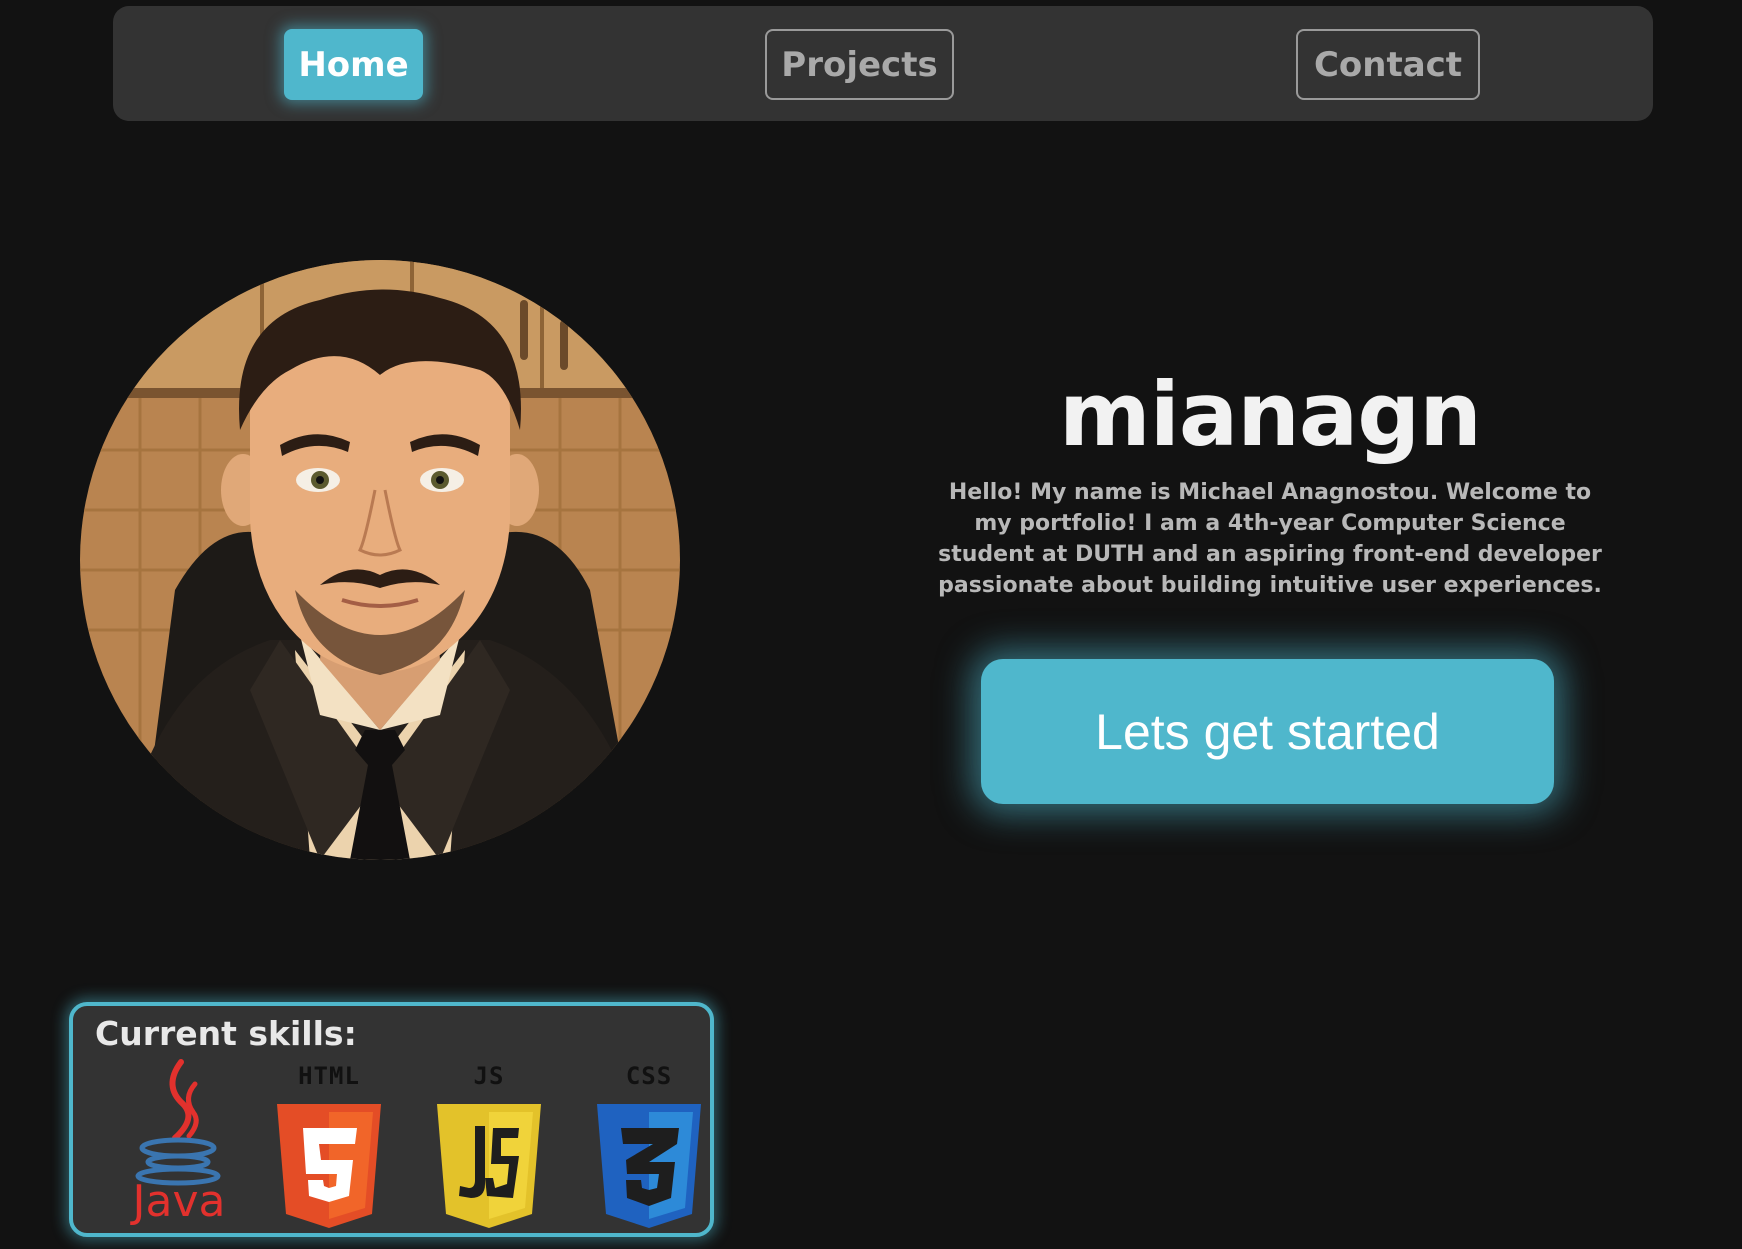  I want to click on skill-java: Java, so click(179, 1145).